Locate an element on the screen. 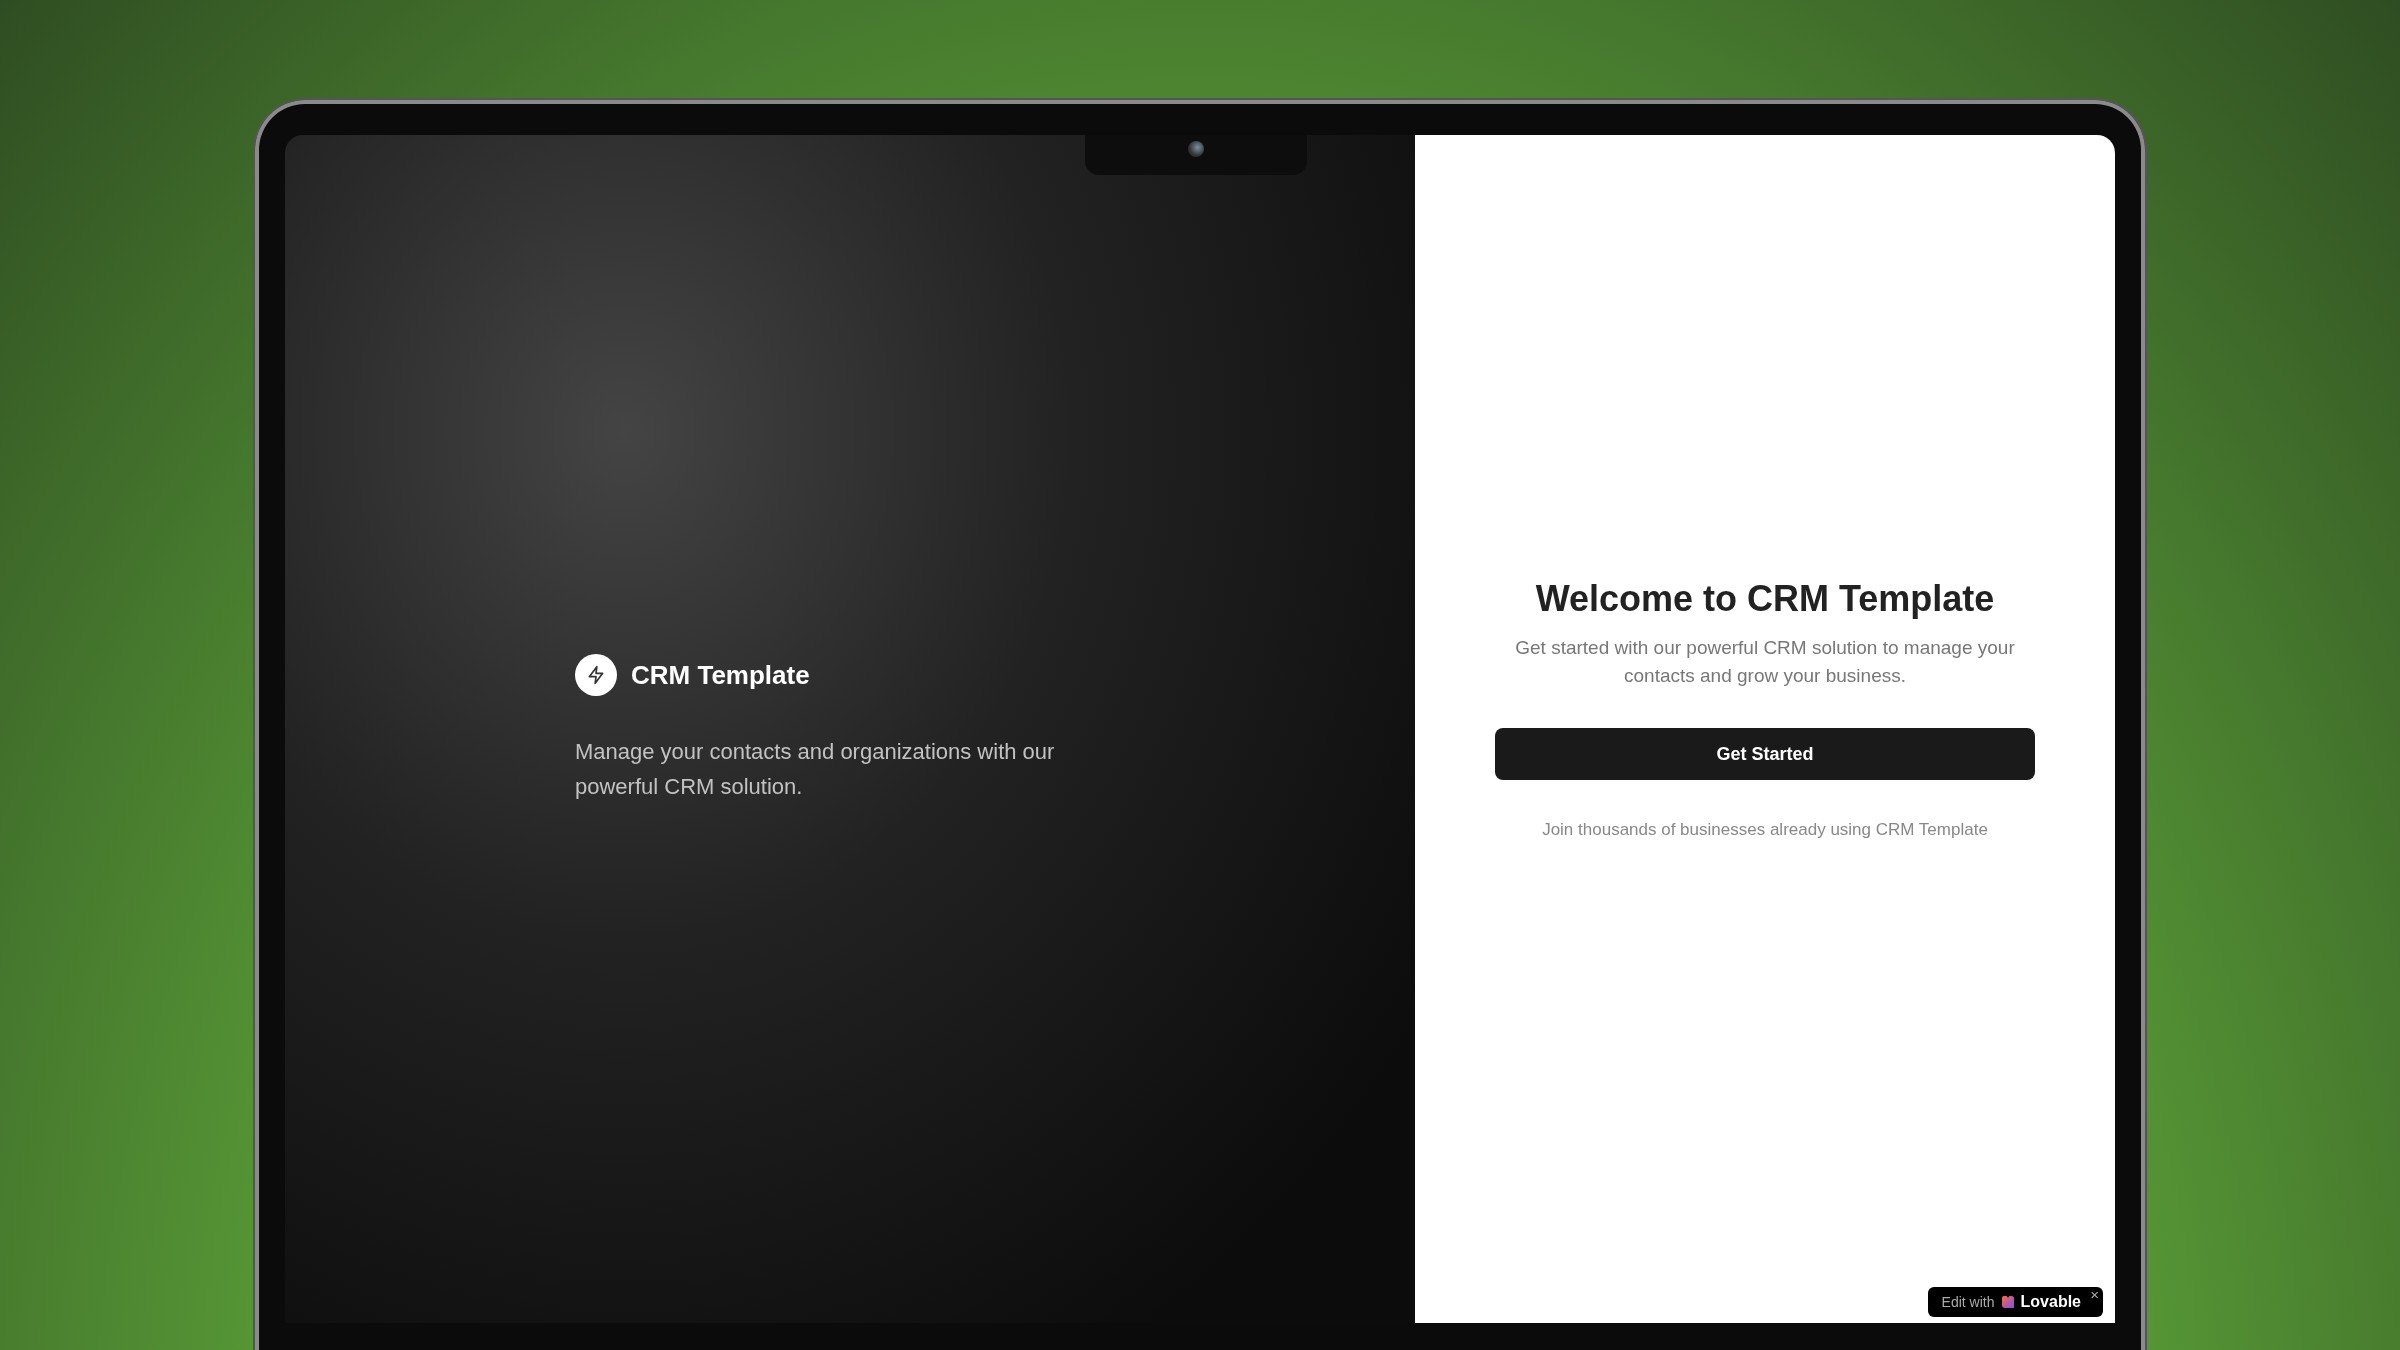 This screenshot has width=2400, height=1350. welcome-subtitle: Get started with our powerful CRM solution to manage your contacts and grow your business. is located at coordinates (1765, 662).